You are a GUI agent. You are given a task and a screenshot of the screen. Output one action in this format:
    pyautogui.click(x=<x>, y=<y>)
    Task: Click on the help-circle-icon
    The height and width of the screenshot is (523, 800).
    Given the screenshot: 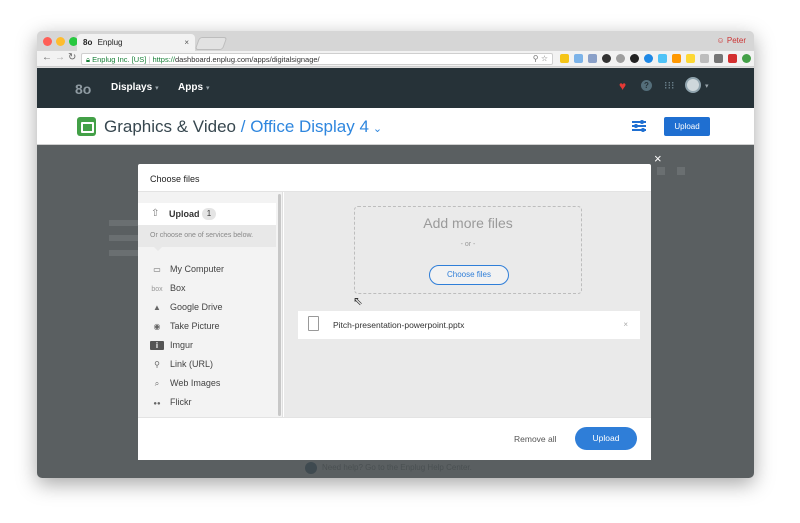 What is the action you would take?
    pyautogui.click(x=311, y=468)
    